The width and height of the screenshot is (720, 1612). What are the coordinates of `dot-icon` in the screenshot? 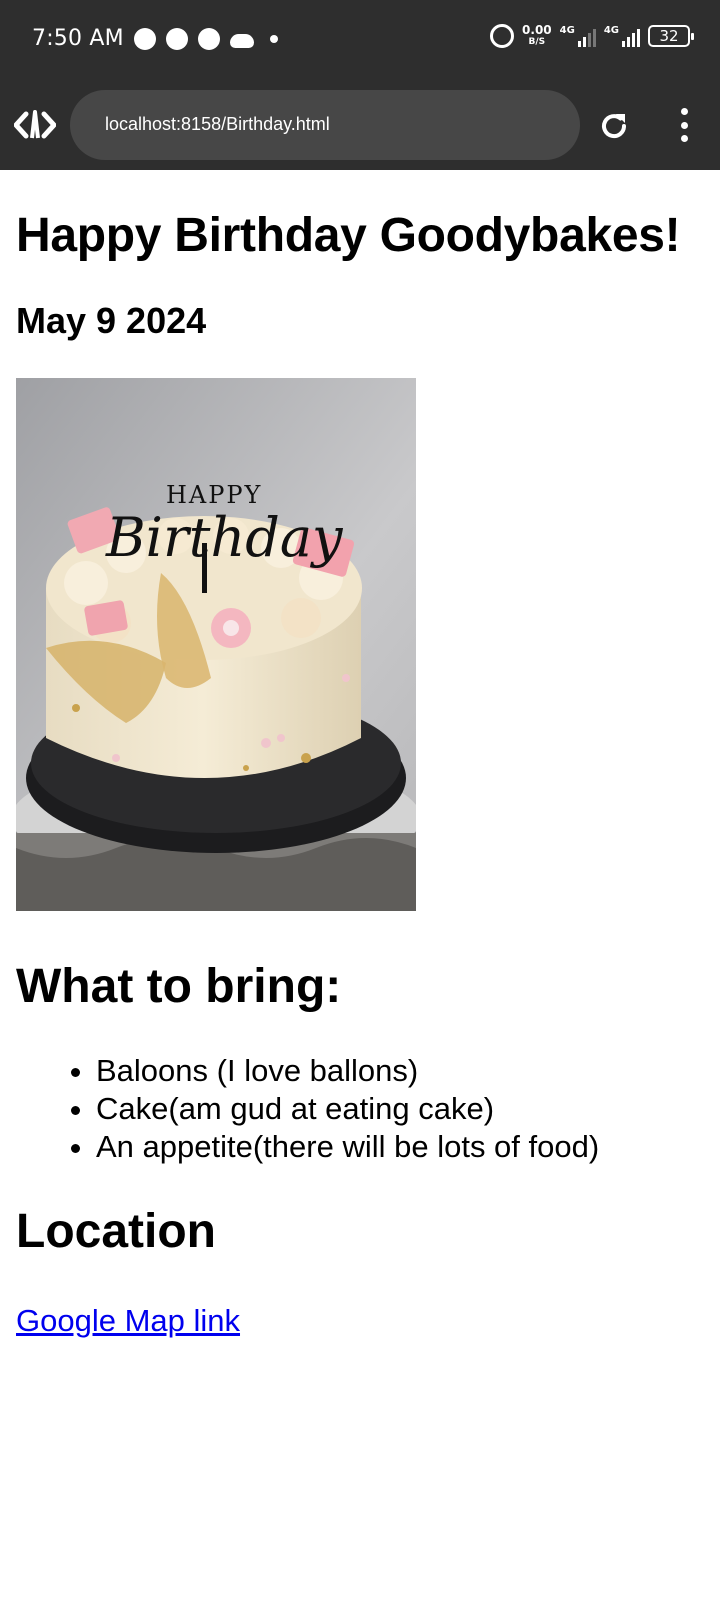 It's located at (274, 39).